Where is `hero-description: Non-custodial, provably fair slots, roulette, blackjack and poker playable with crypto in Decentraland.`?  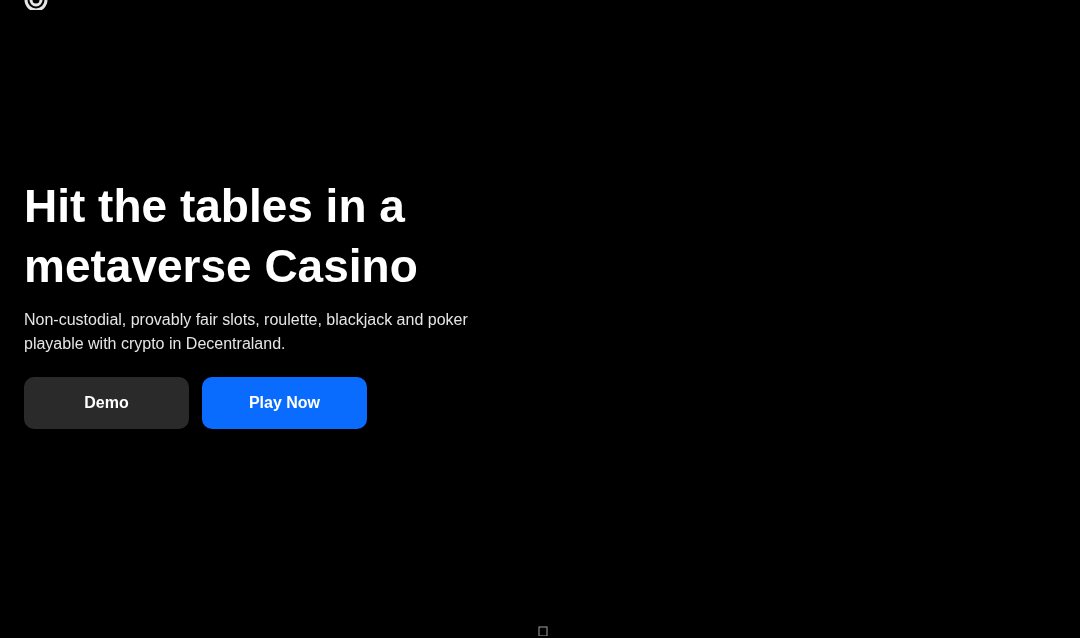
hero-description: Non-custodial, provably fair slots, roulette, blackjack and poker playable with crypto in Decentraland. is located at coordinates (246, 332).